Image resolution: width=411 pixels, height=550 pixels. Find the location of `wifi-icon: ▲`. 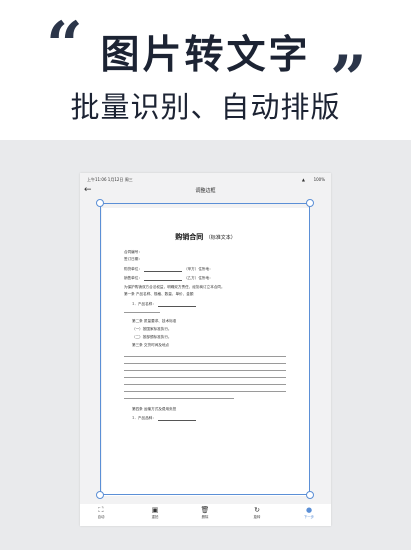

wifi-icon: ▲ is located at coordinates (303, 179).